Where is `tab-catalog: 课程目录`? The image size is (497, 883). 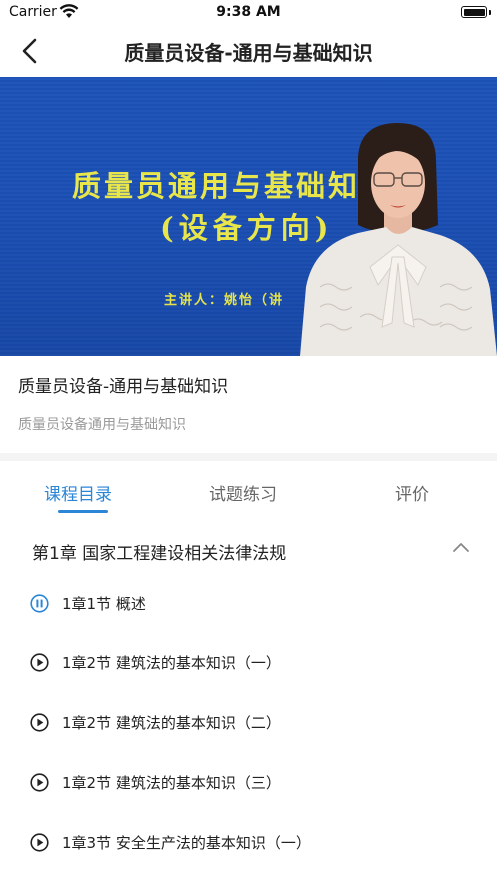 tab-catalog: 课程目录 is located at coordinates (78, 492).